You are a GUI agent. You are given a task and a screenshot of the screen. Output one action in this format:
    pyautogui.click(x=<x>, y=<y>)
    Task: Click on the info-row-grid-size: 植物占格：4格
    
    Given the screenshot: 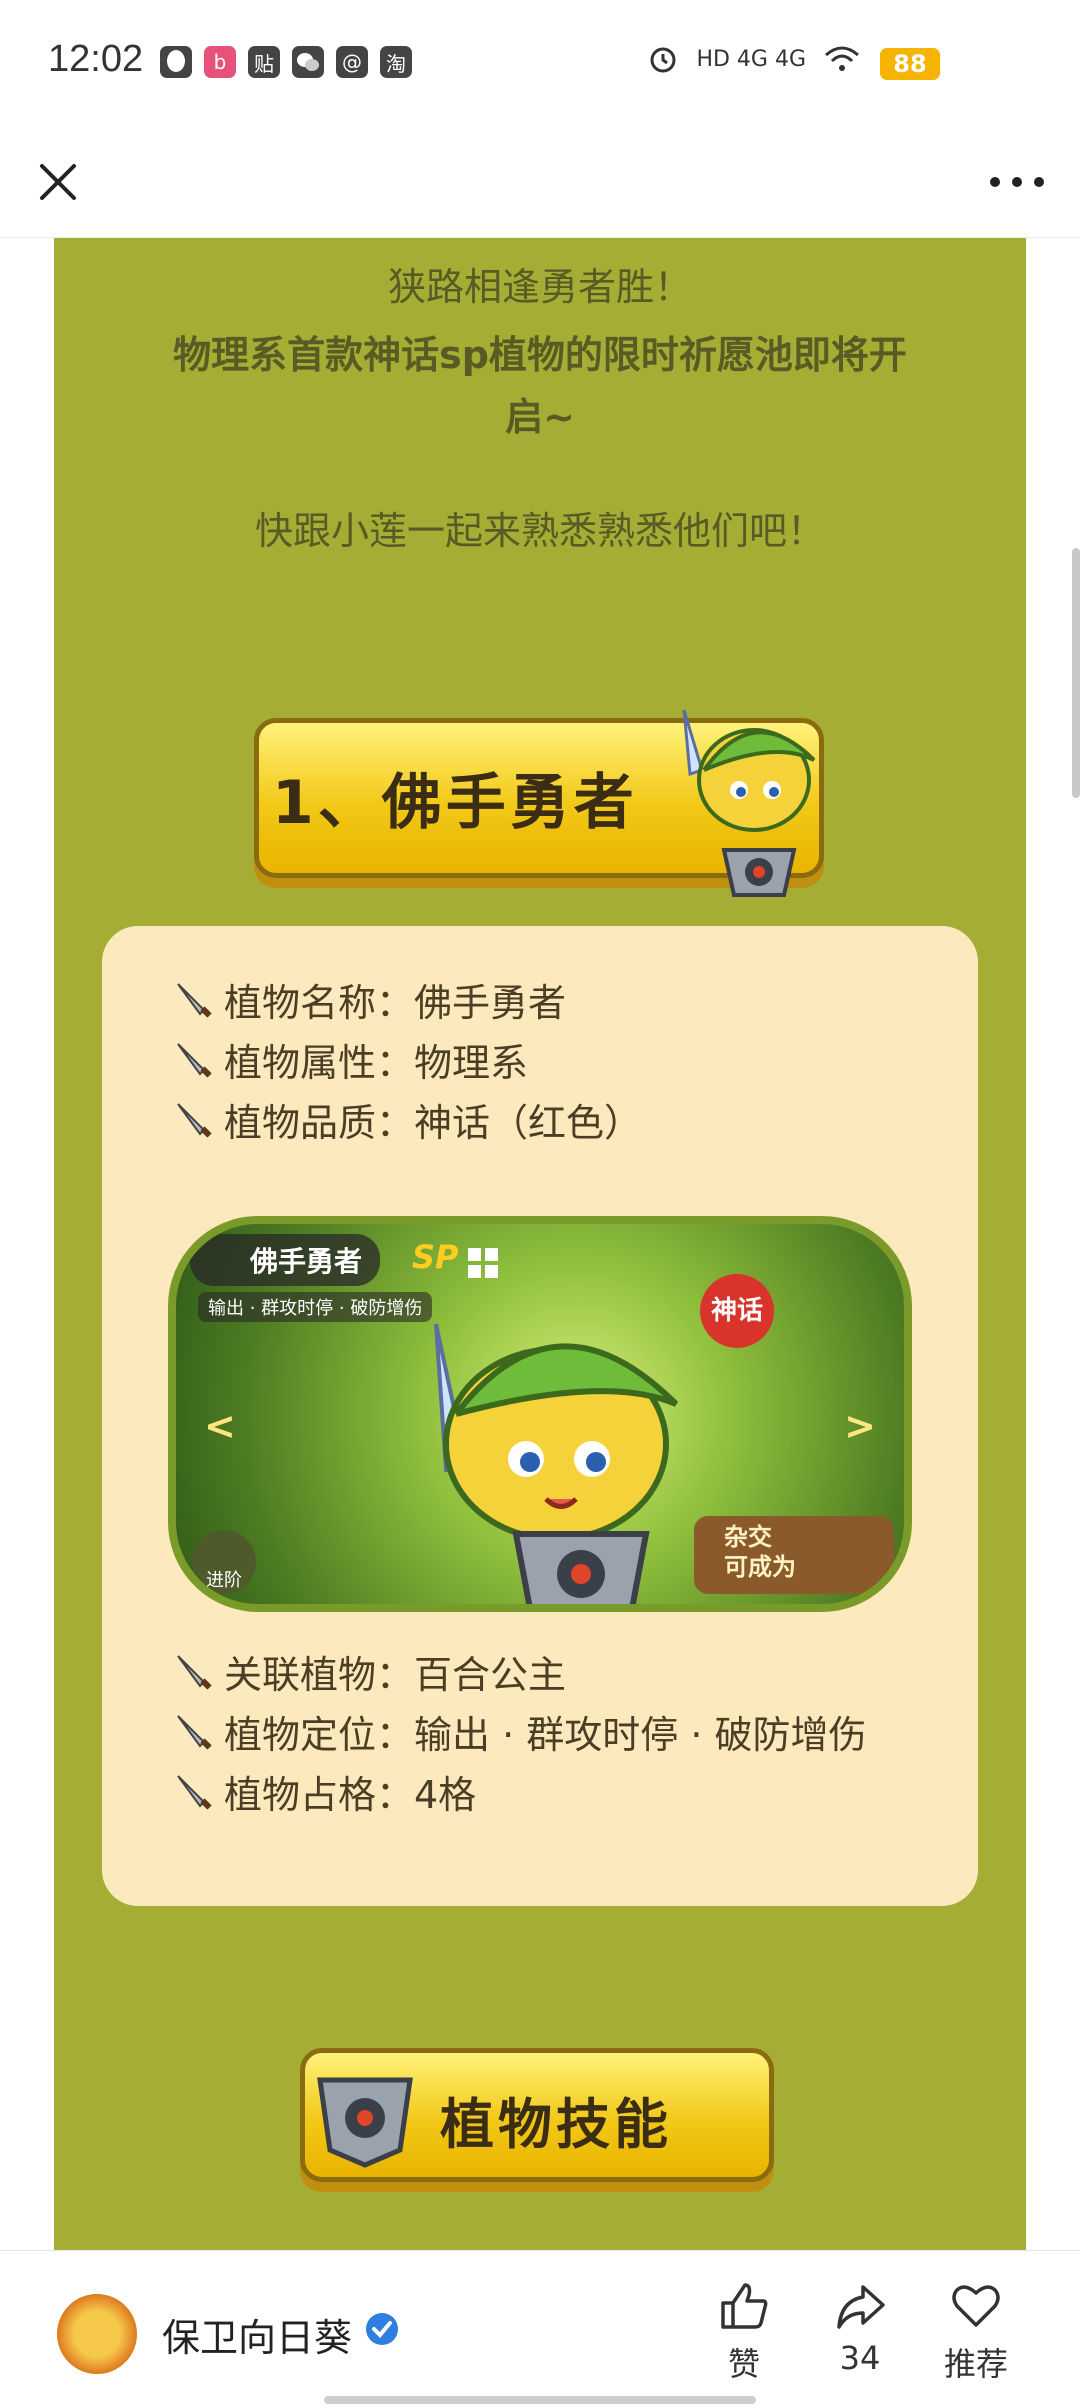 What is the action you would take?
    pyautogui.click(x=325, y=1791)
    